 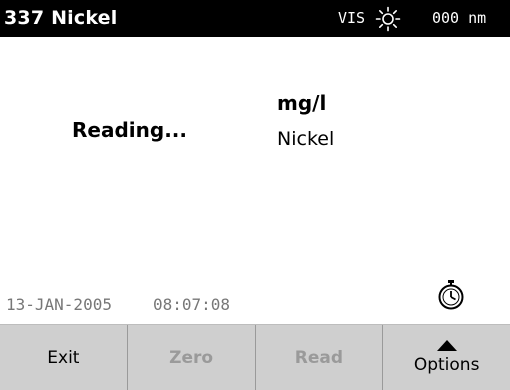 I want to click on timer-icon, so click(x=451, y=295).